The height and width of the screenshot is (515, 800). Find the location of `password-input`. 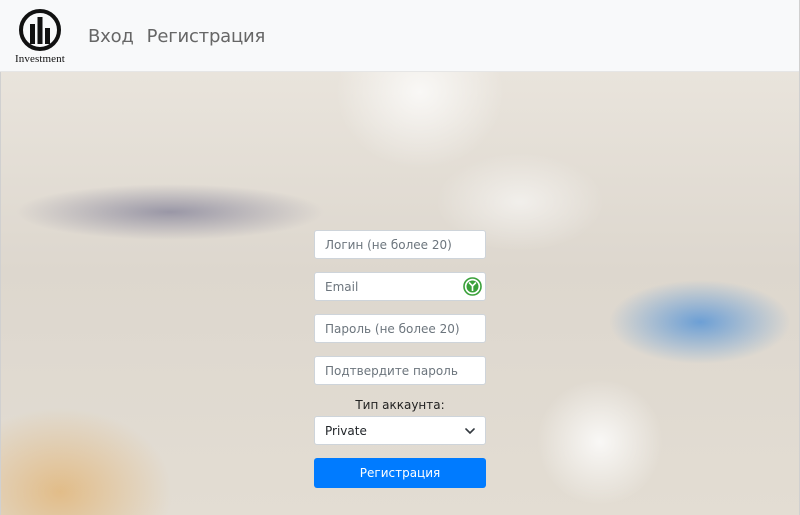

password-input is located at coordinates (400, 328).